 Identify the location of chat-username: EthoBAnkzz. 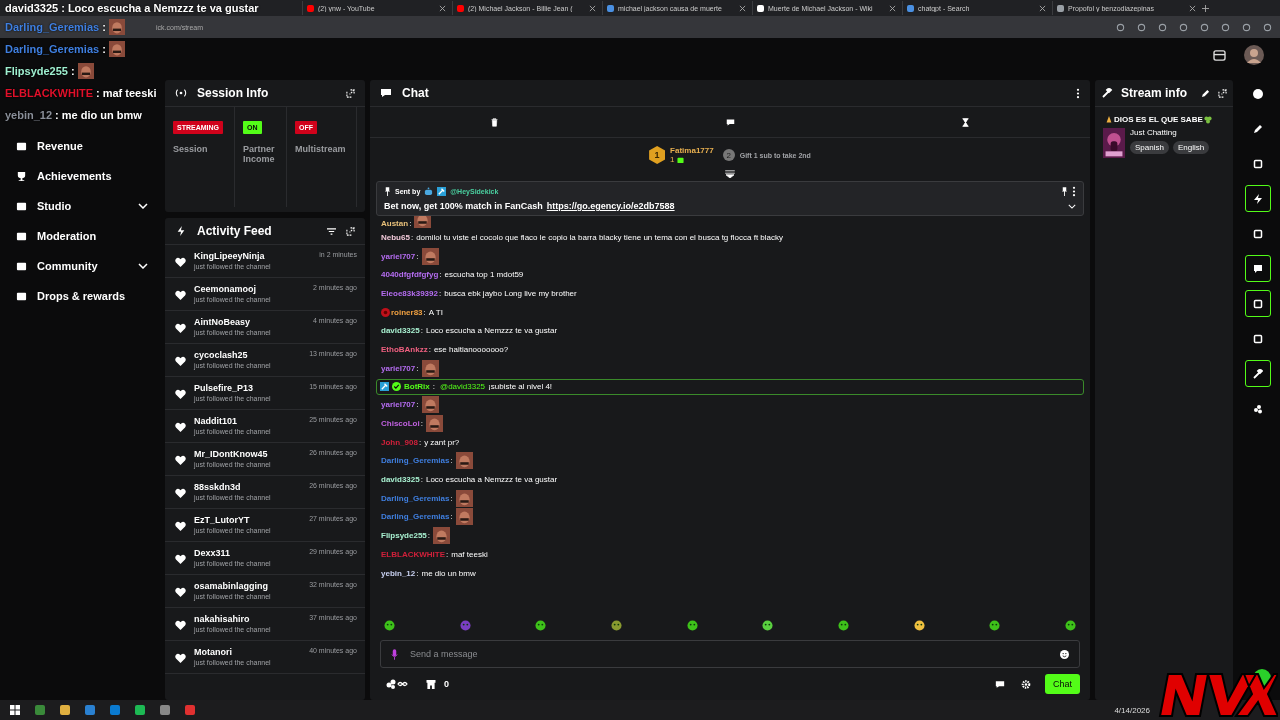
(404, 349).